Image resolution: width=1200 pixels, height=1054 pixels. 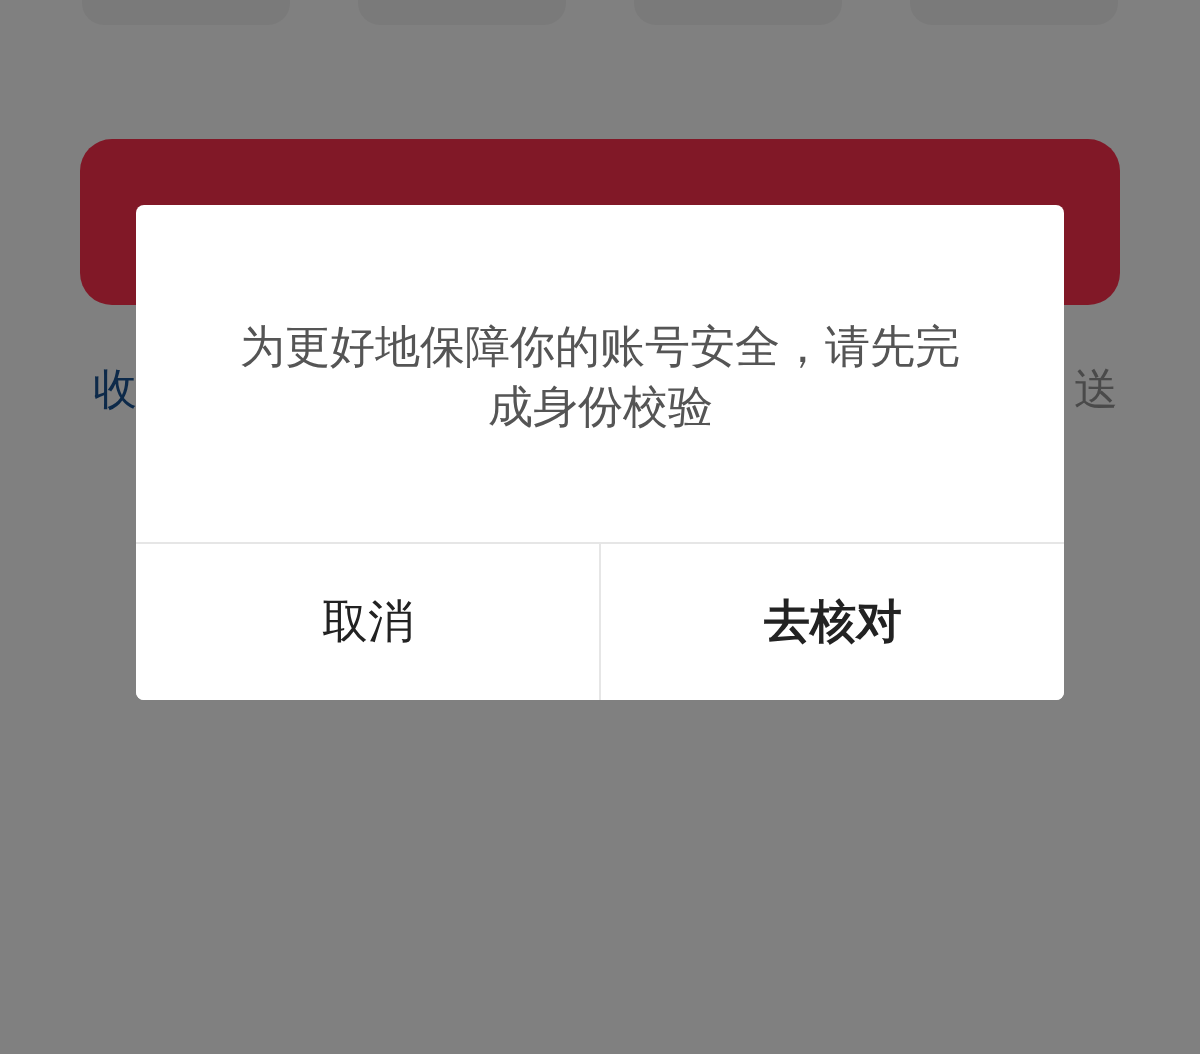 I want to click on confirm-button: 去核对, so click(x=831, y=622).